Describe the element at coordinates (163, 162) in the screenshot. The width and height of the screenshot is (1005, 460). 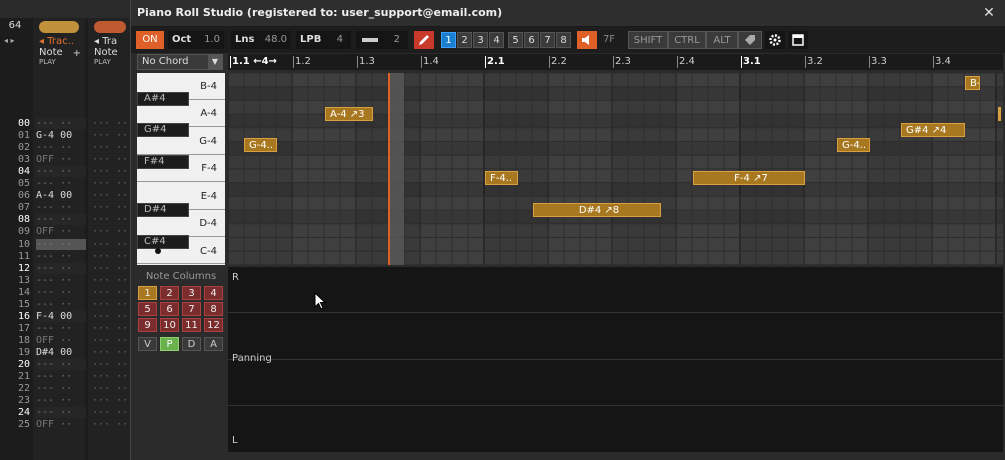
I see `piano-key-fs4: F#4` at that location.